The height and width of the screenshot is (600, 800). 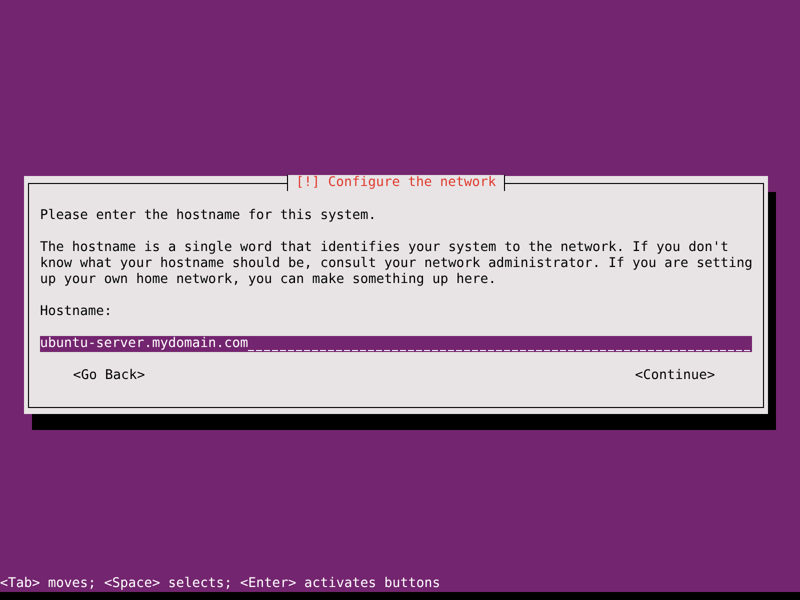 What do you see at coordinates (209, 216) in the screenshot?
I see `dialog-text: Please enter the hostname for this system.` at bounding box center [209, 216].